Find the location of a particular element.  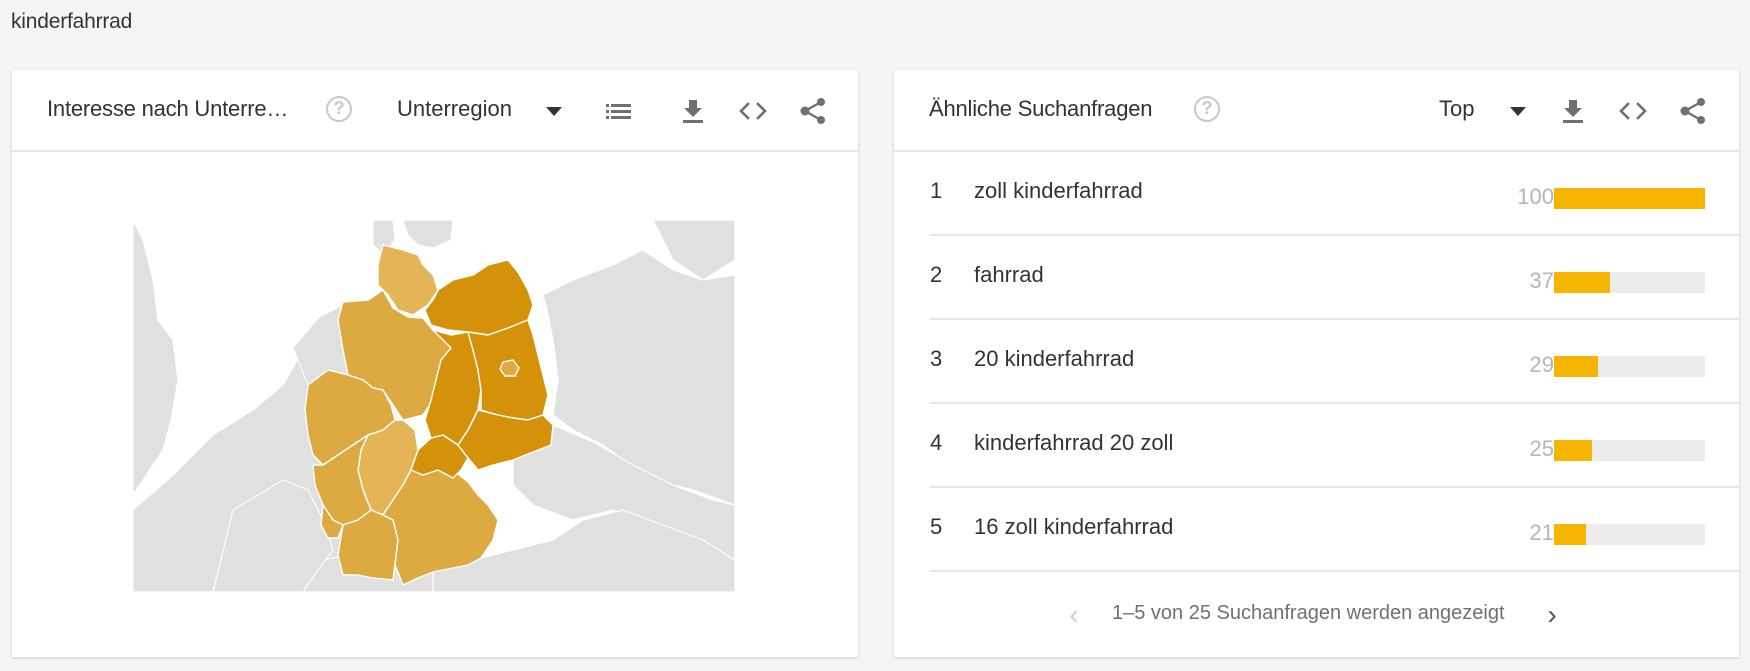

search-term-title: kinderfahrrad is located at coordinates (72, 21).